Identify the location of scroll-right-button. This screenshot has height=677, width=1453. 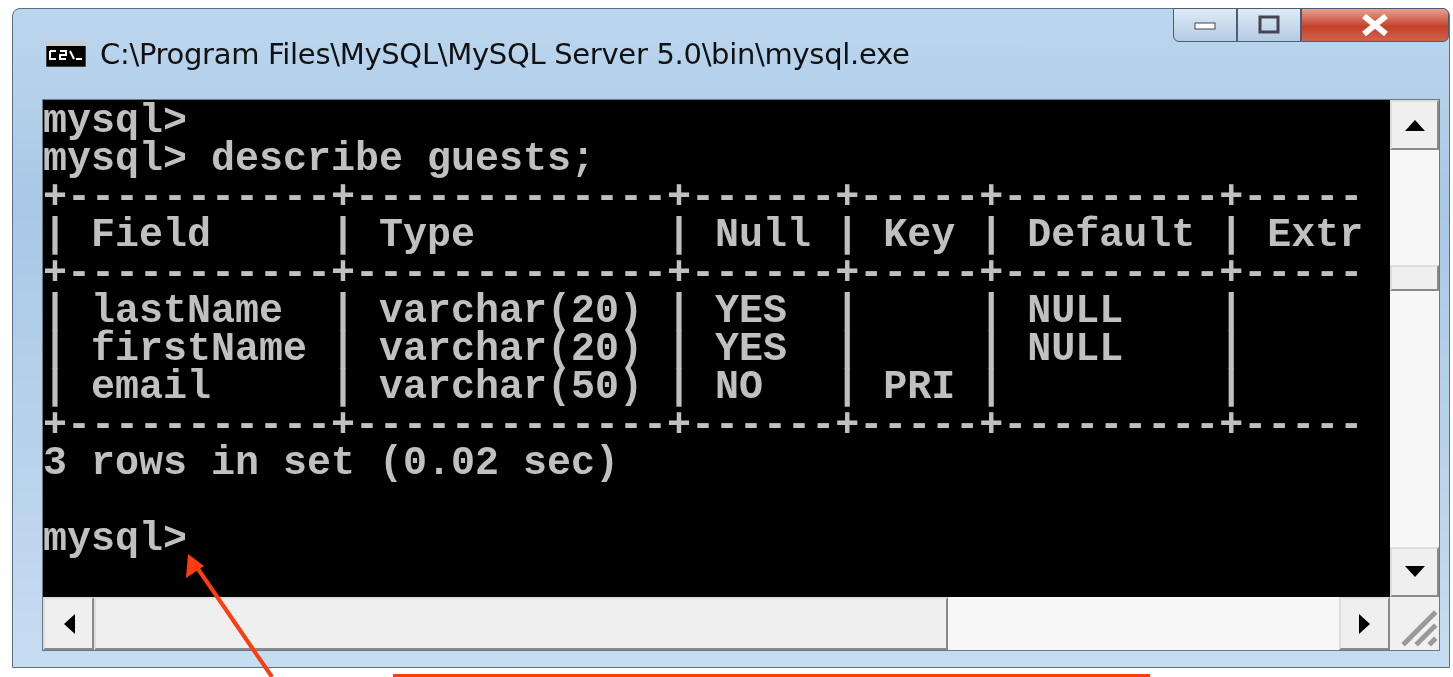
(1364, 623).